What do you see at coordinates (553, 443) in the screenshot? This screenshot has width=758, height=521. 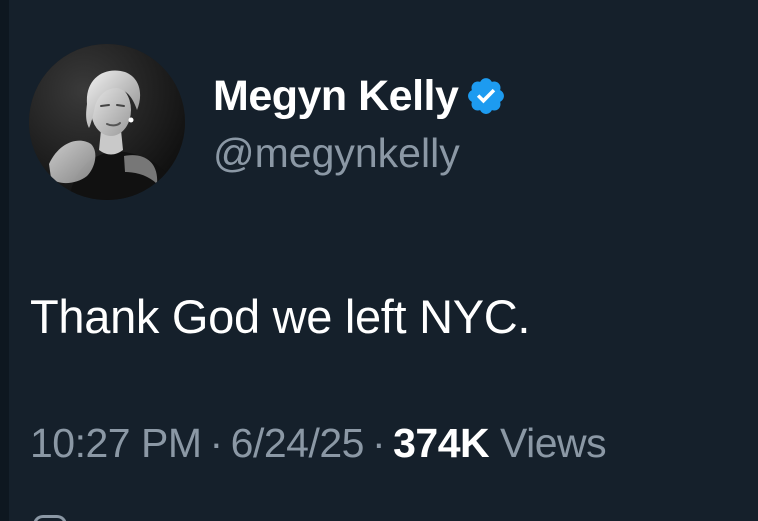 I see `views-label: Views` at bounding box center [553, 443].